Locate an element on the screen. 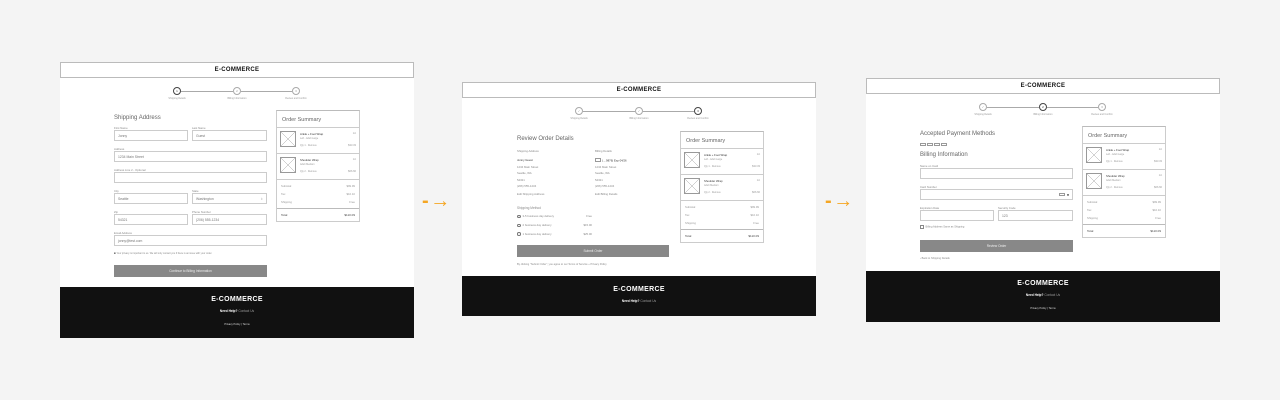 The height and width of the screenshot is (400, 1280). label: Subtotal is located at coordinates (286, 186).